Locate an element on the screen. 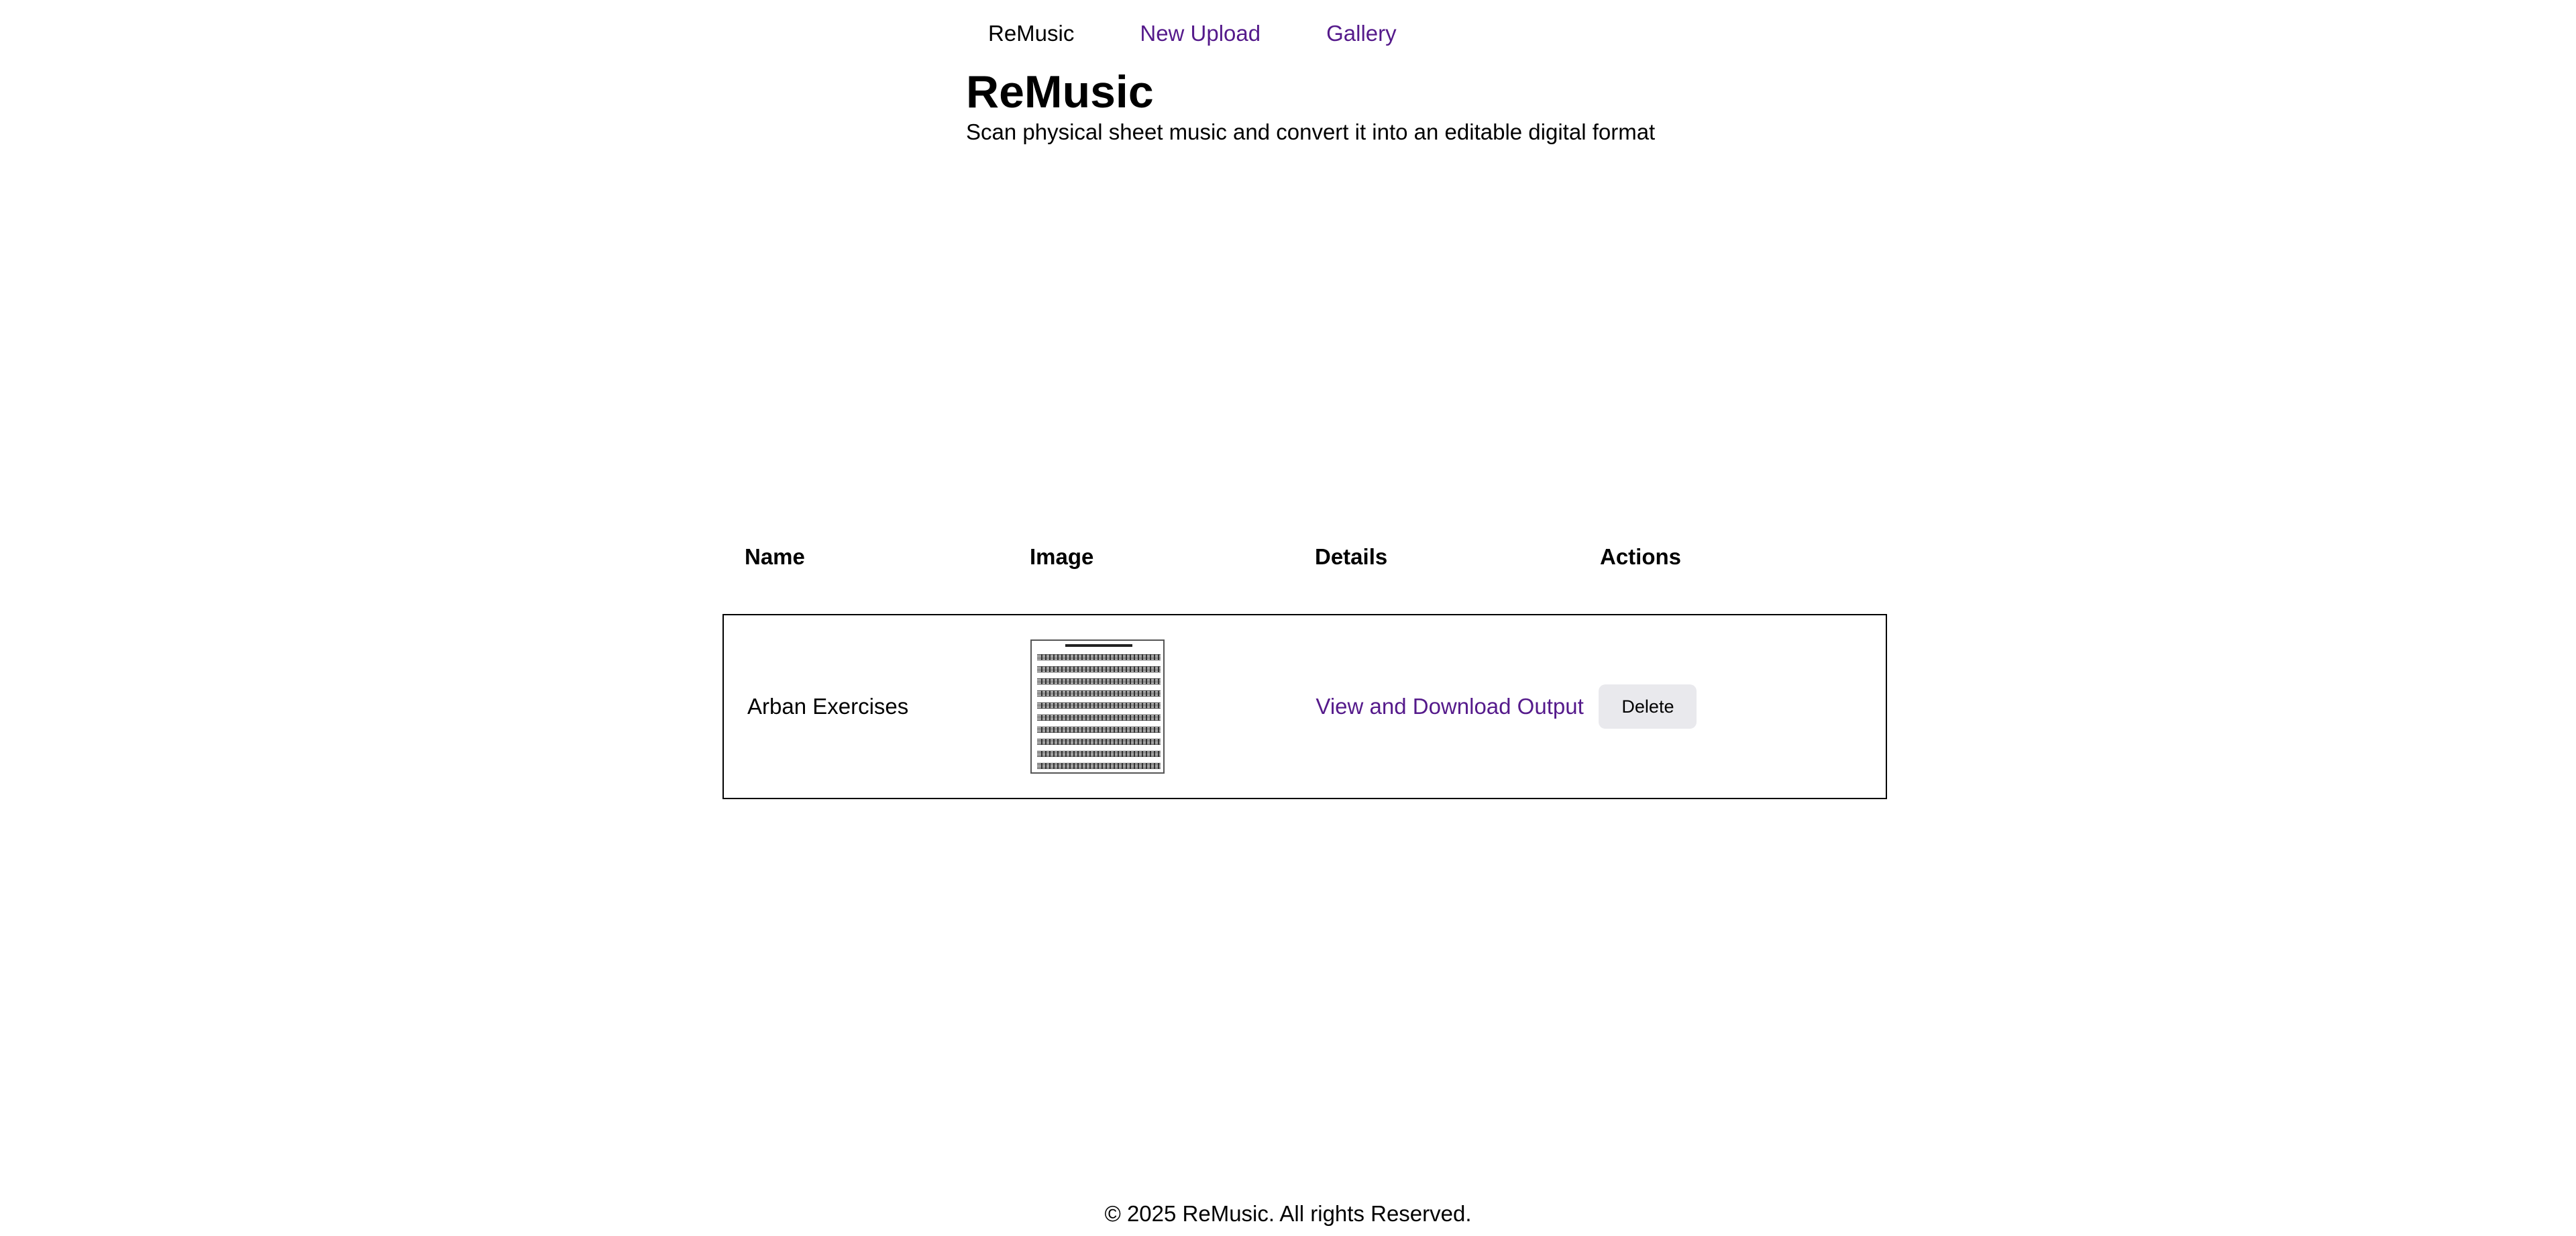 The width and height of the screenshot is (2576, 1236). row-details-cell: View and Download Output is located at coordinates (1437, 706).